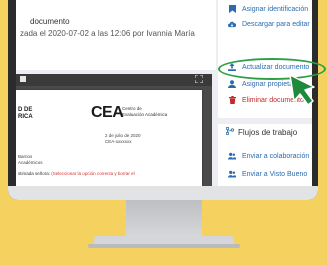  What do you see at coordinates (275, 9) in the screenshot?
I see `action-label: Asignar identificación` at bounding box center [275, 9].